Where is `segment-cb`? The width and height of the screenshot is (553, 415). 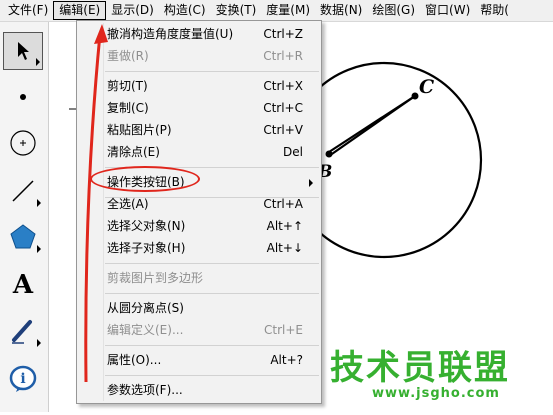
segment-cb is located at coordinates (372, 126).